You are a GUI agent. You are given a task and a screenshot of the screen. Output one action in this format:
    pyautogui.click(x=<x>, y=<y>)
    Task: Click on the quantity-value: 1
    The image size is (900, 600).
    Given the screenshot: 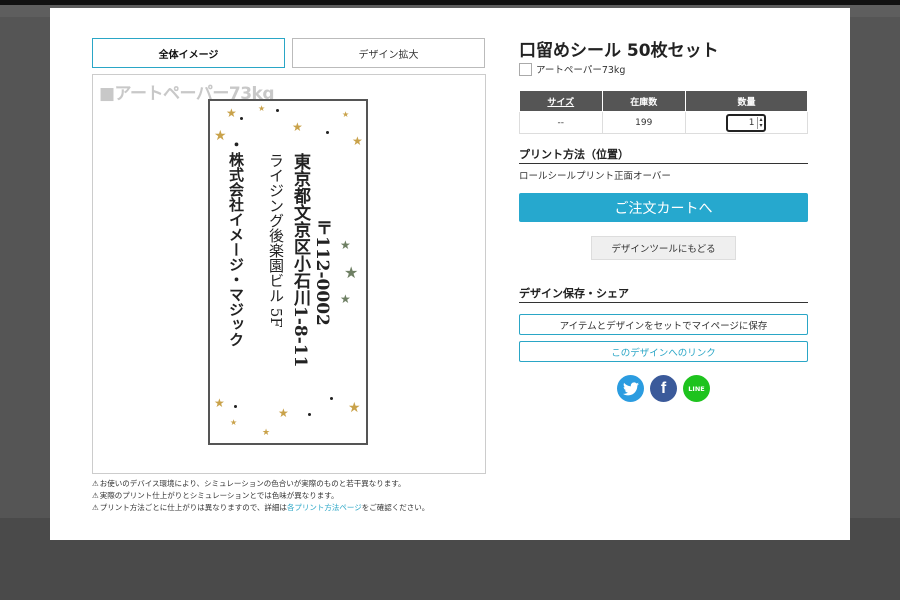 What is the action you would take?
    pyautogui.click(x=751, y=122)
    